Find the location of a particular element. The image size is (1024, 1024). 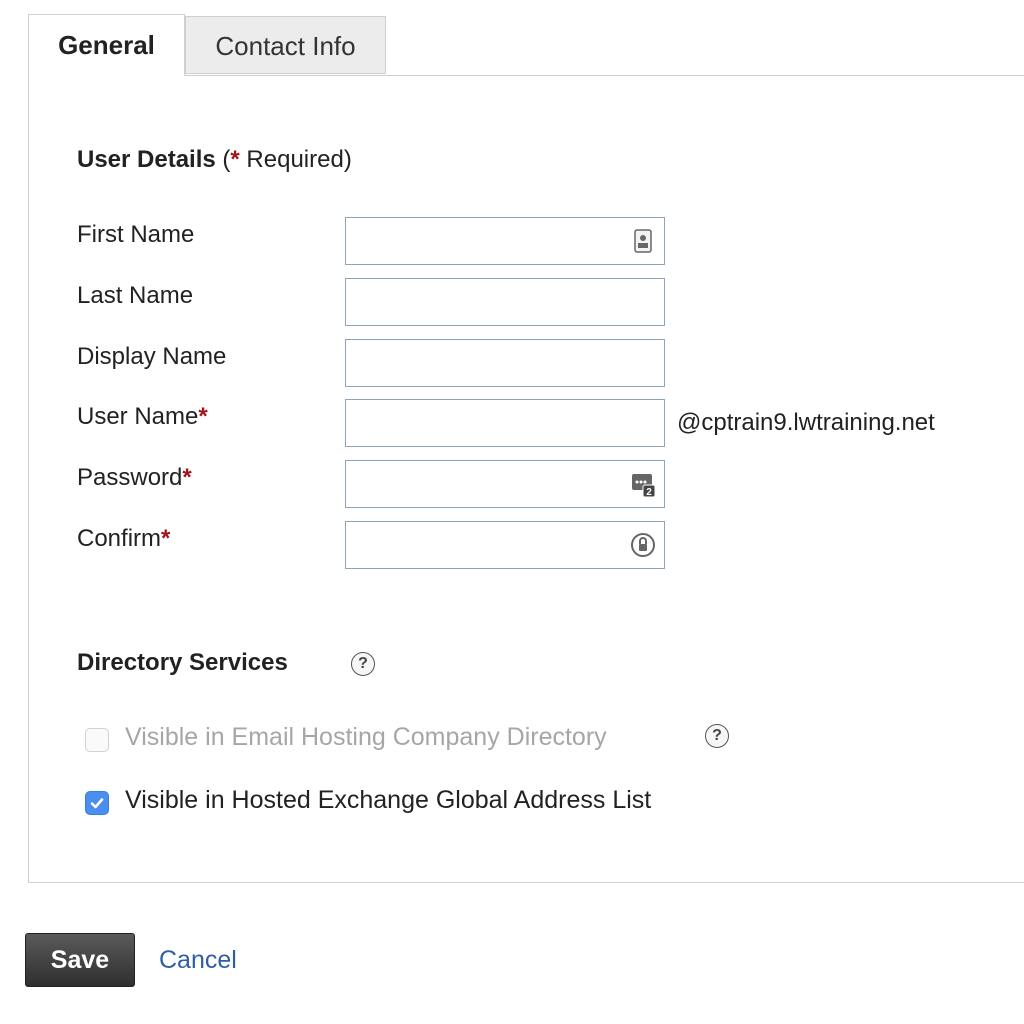

confirm-label: Confirm* is located at coordinates (123, 539).